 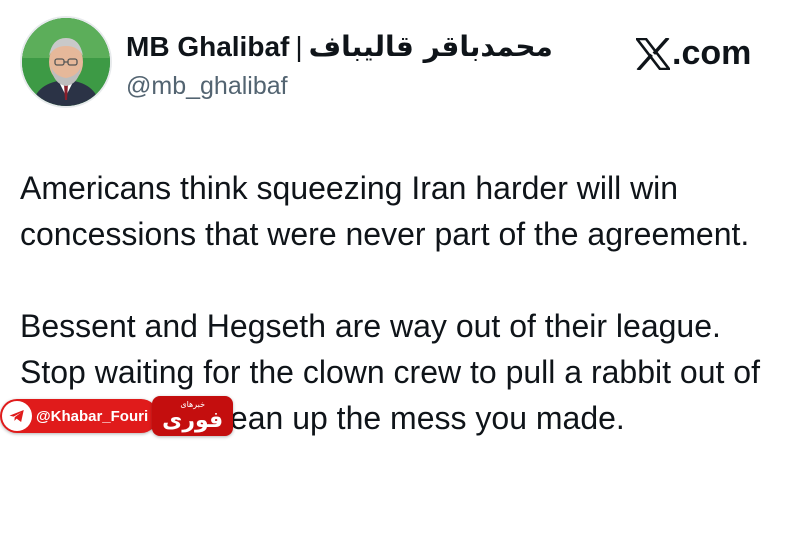 What do you see at coordinates (207, 47) in the screenshot?
I see `display-name: MB Ghalibaf` at bounding box center [207, 47].